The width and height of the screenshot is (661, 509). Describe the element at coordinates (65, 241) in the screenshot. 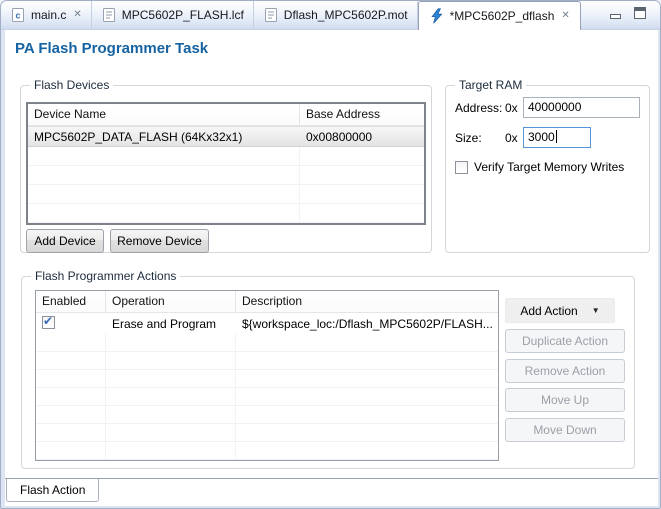

I see `add-device-button: Add Device` at that location.